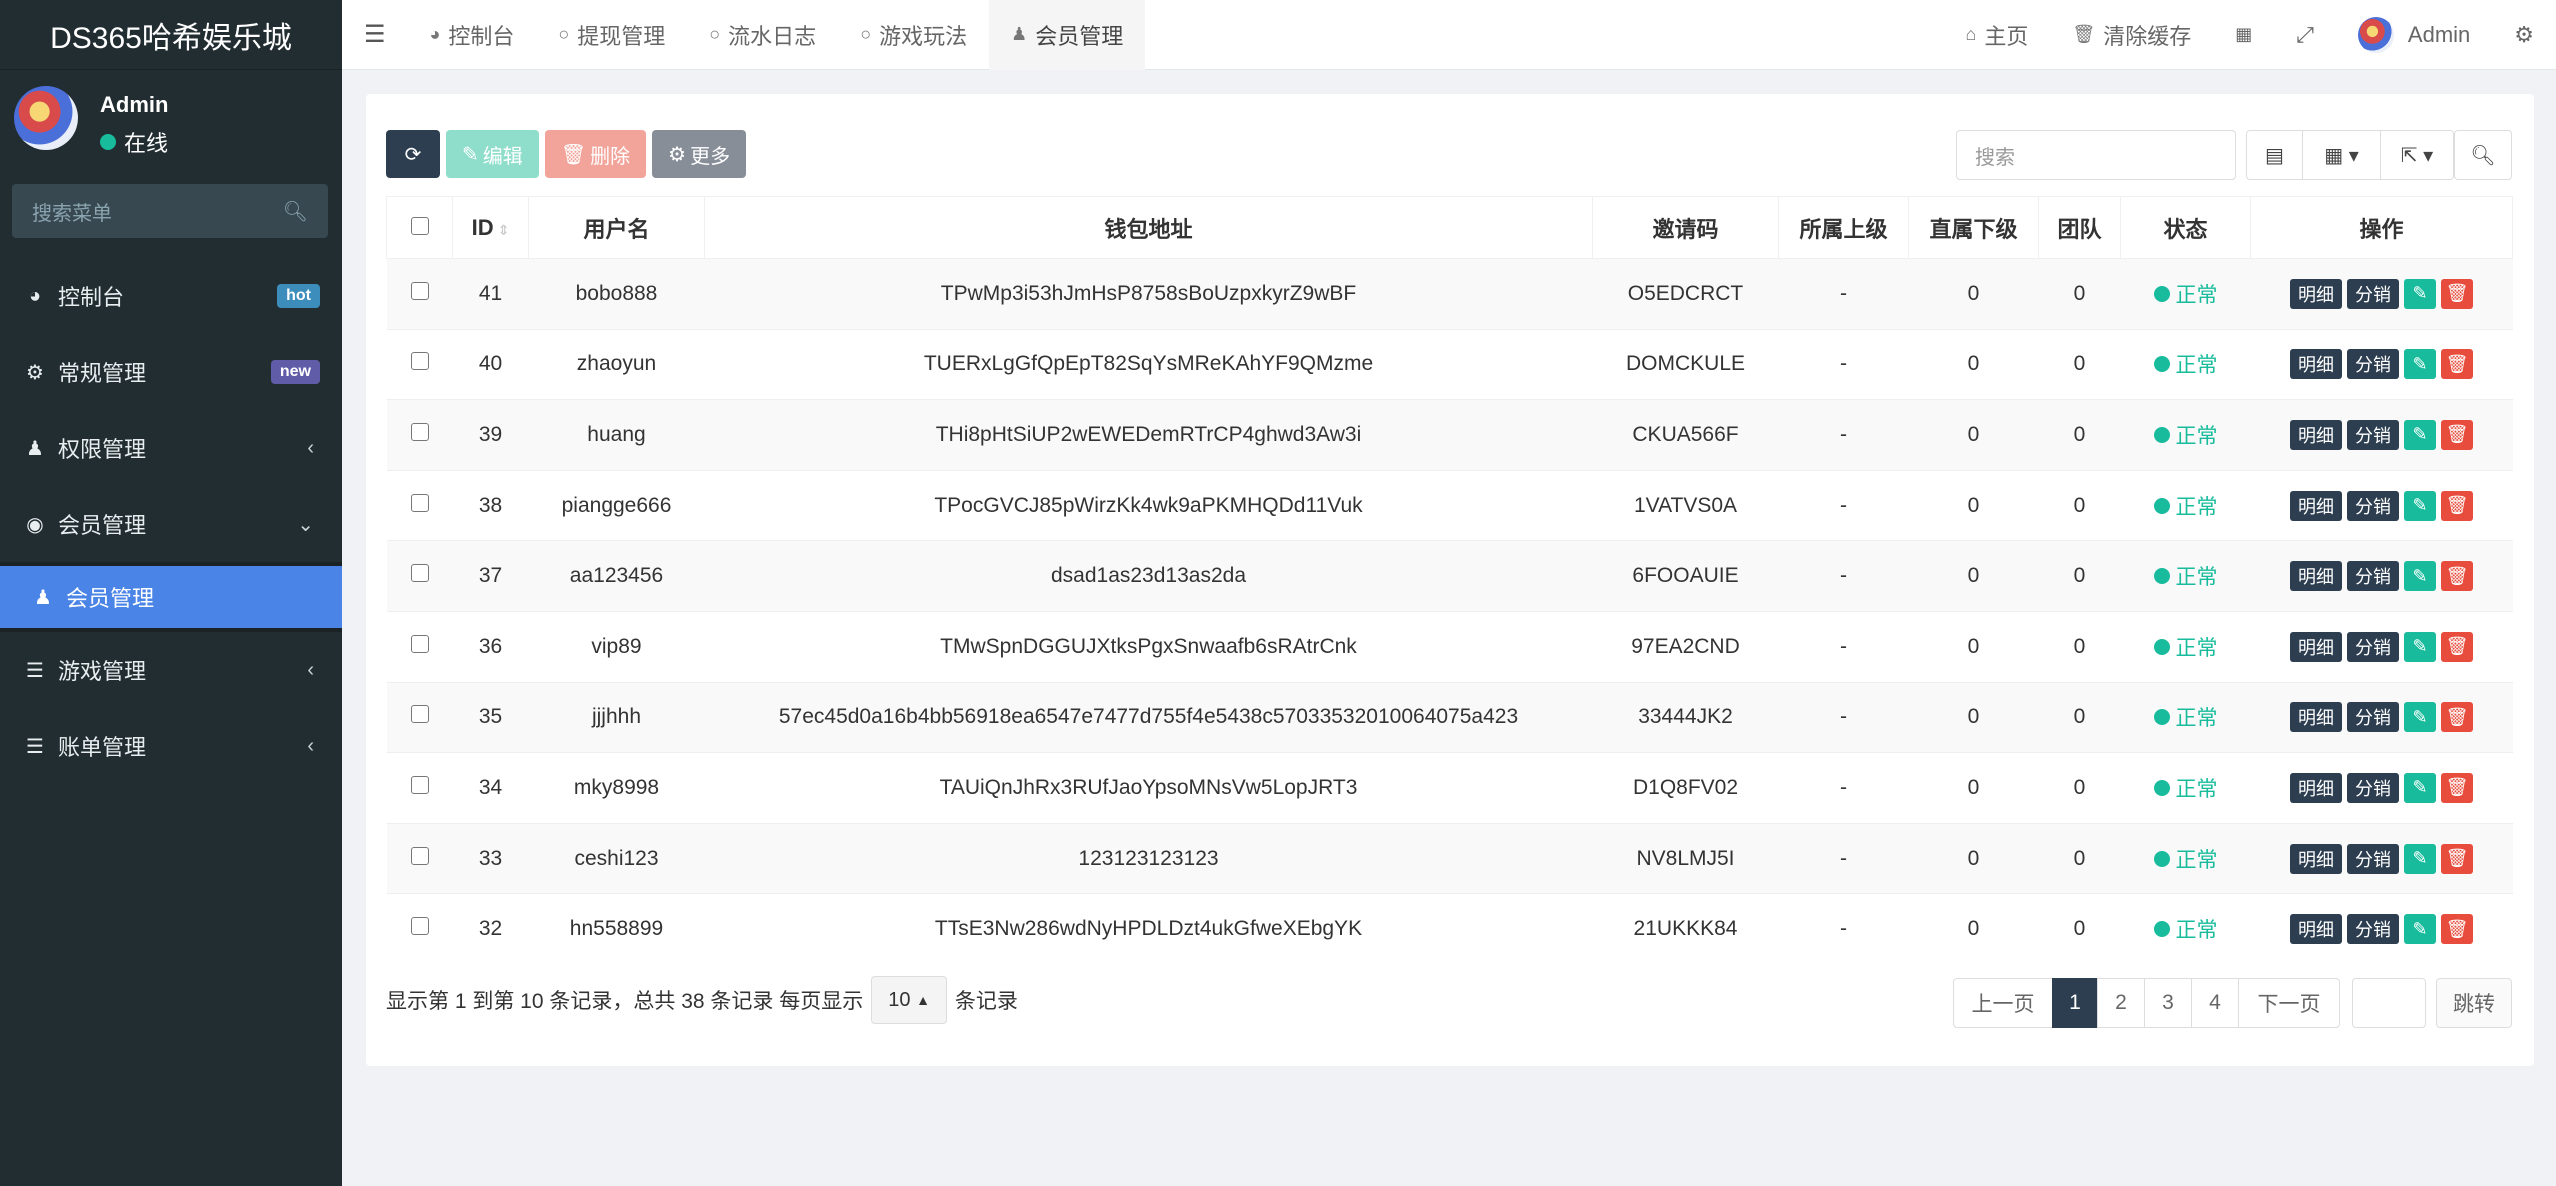 This screenshot has height=1186, width=2556. Describe the element at coordinates (595, 154) in the screenshot. I see `delete-button: 🗑︎ 删除` at that location.